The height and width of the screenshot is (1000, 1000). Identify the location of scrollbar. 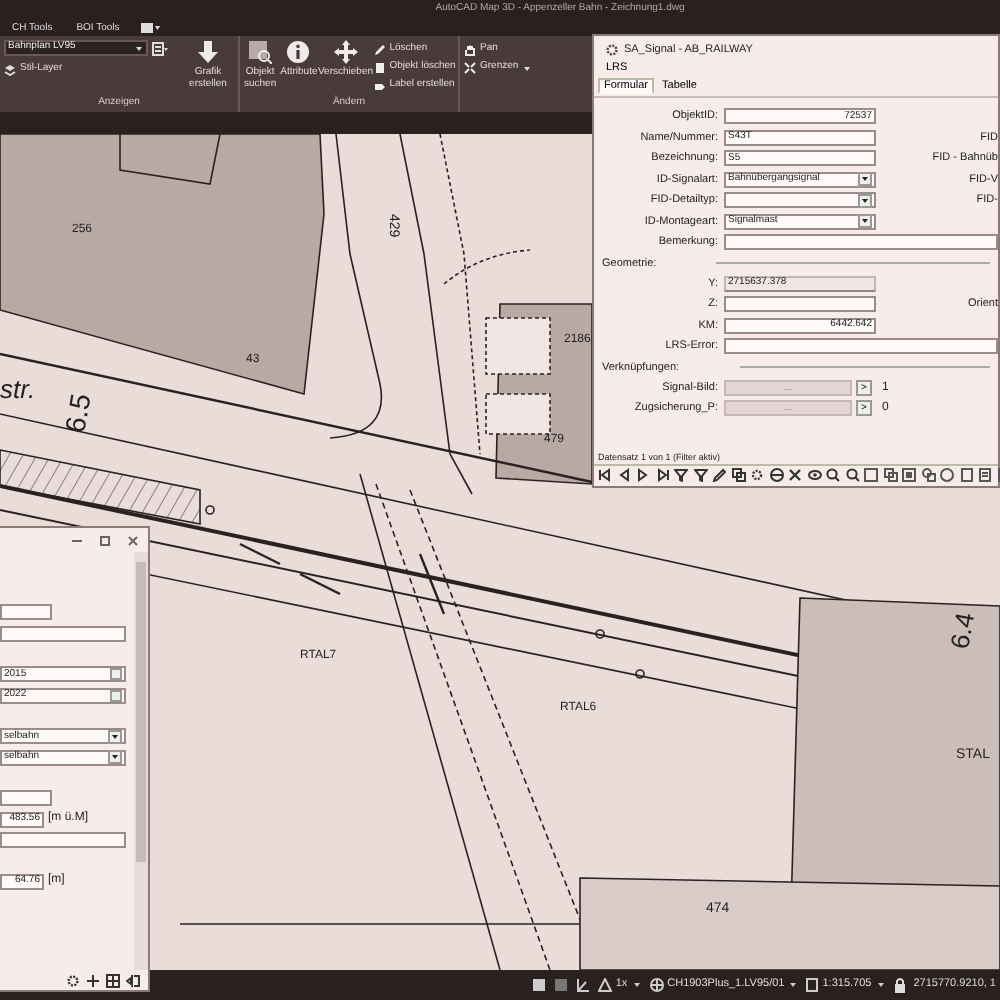
(141, 761).